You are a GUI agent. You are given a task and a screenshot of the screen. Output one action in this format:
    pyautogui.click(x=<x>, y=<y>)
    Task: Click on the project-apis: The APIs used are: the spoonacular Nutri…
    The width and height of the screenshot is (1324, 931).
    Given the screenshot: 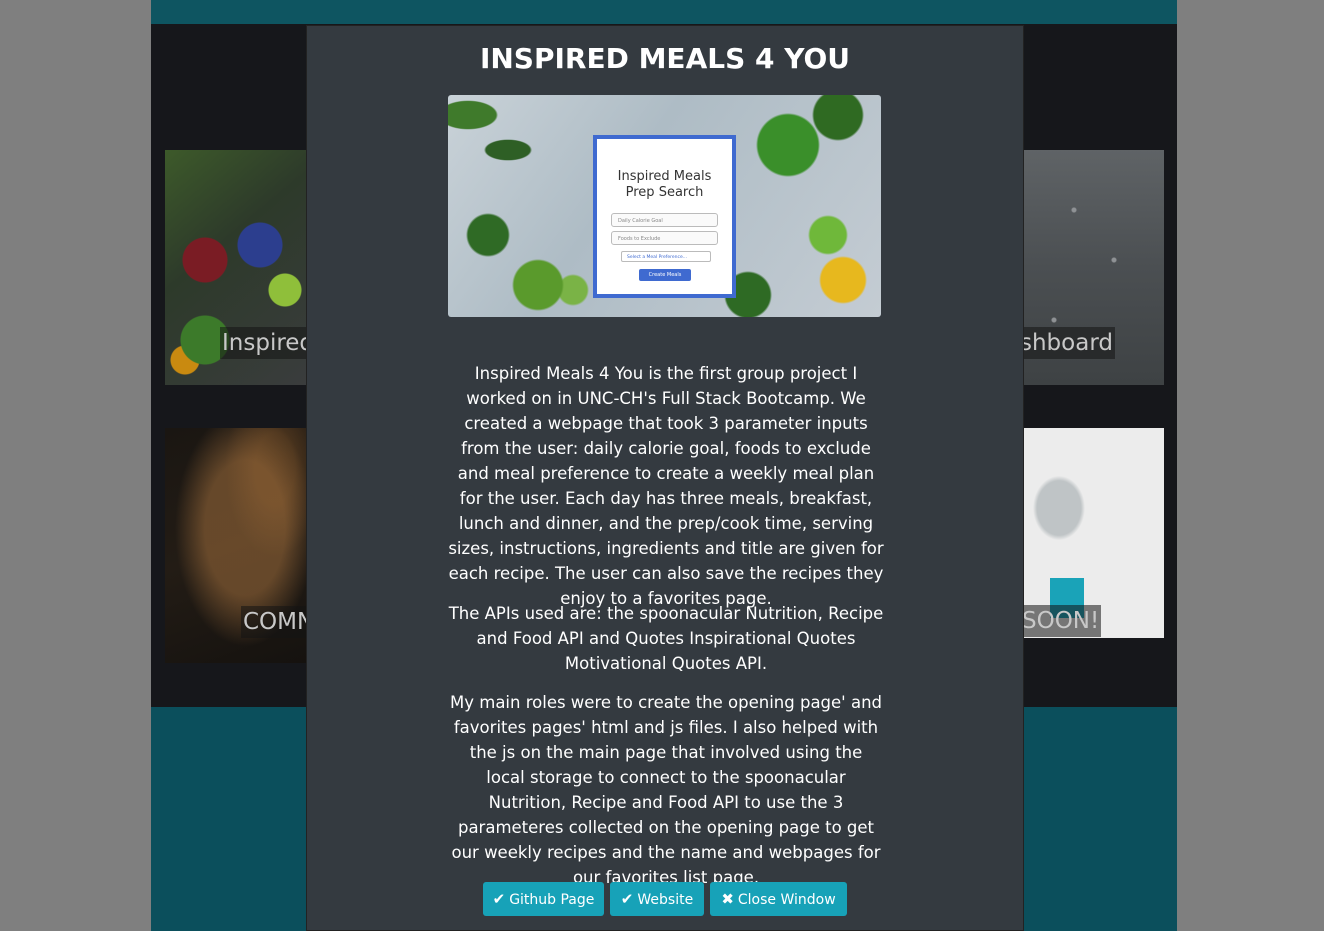 What is the action you would take?
    pyautogui.click(x=666, y=638)
    